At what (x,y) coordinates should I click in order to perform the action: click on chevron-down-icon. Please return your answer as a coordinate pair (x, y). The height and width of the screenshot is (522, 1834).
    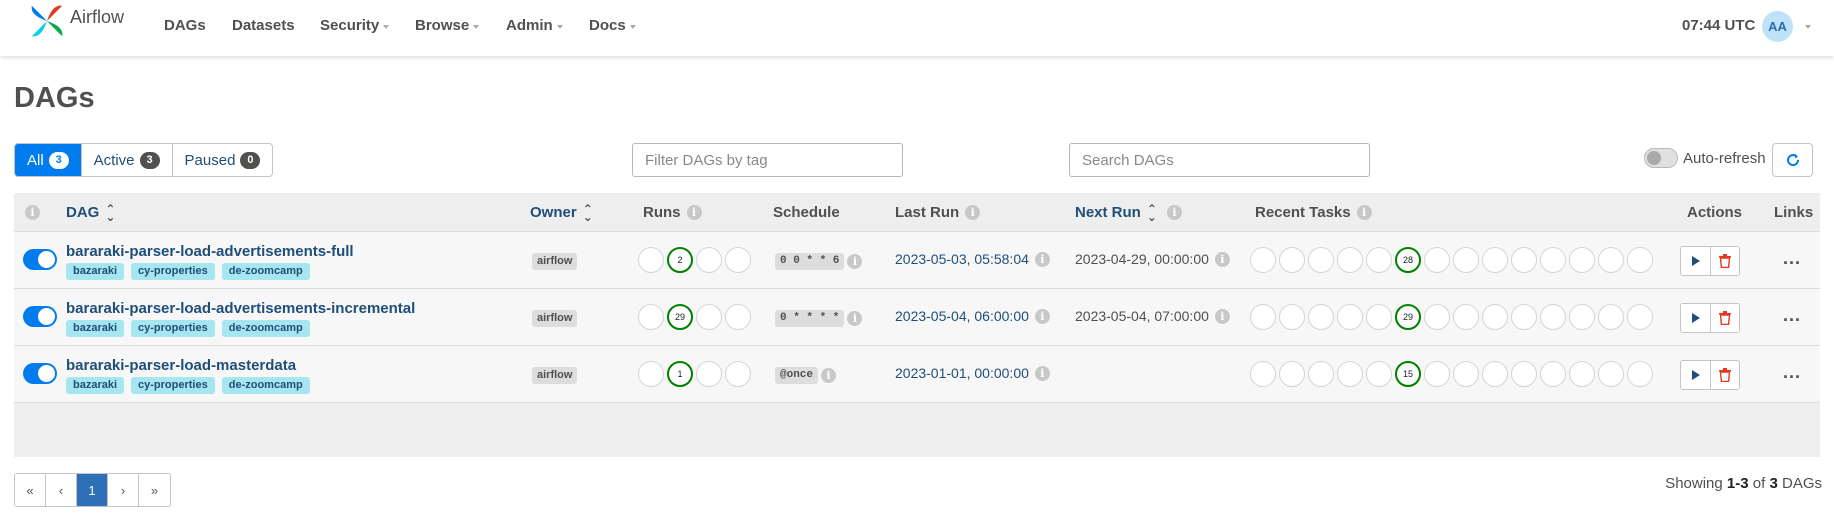
    Looking at the image, I should click on (1808, 27).